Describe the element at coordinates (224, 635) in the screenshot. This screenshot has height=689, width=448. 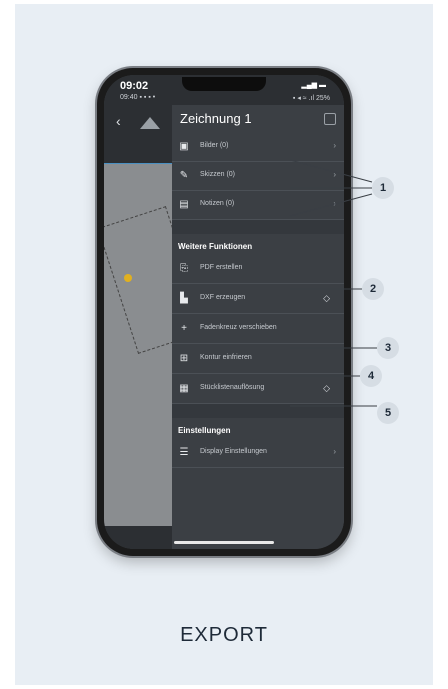
I see `caption-export: EXPORT` at that location.